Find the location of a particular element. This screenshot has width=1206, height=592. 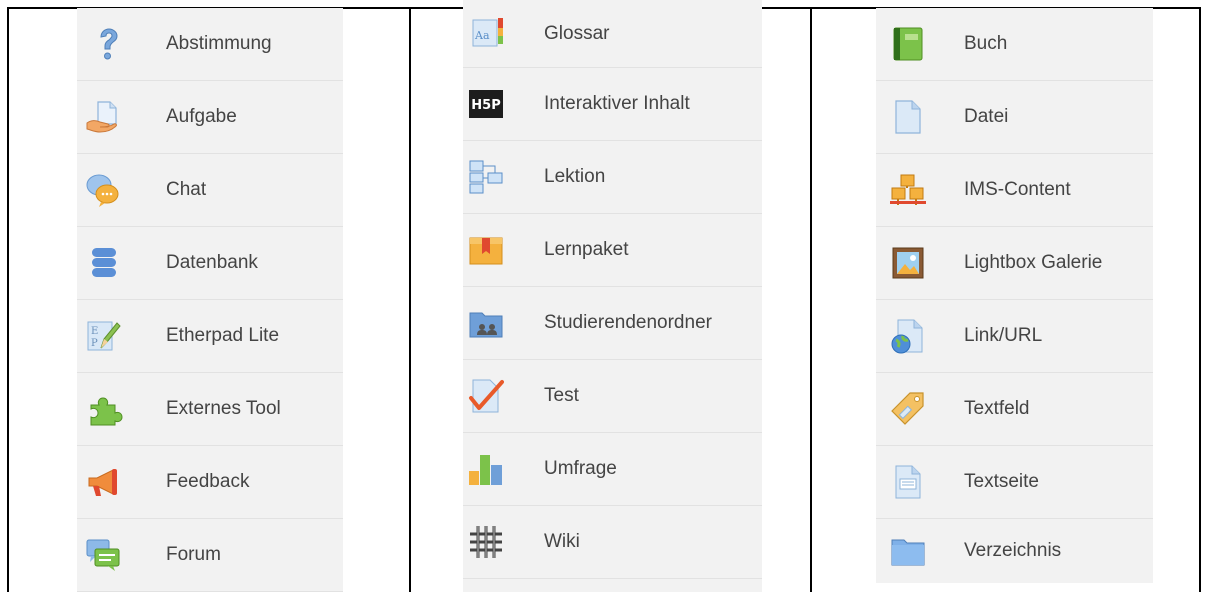

question-mark-icon is located at coordinates (107, 44).